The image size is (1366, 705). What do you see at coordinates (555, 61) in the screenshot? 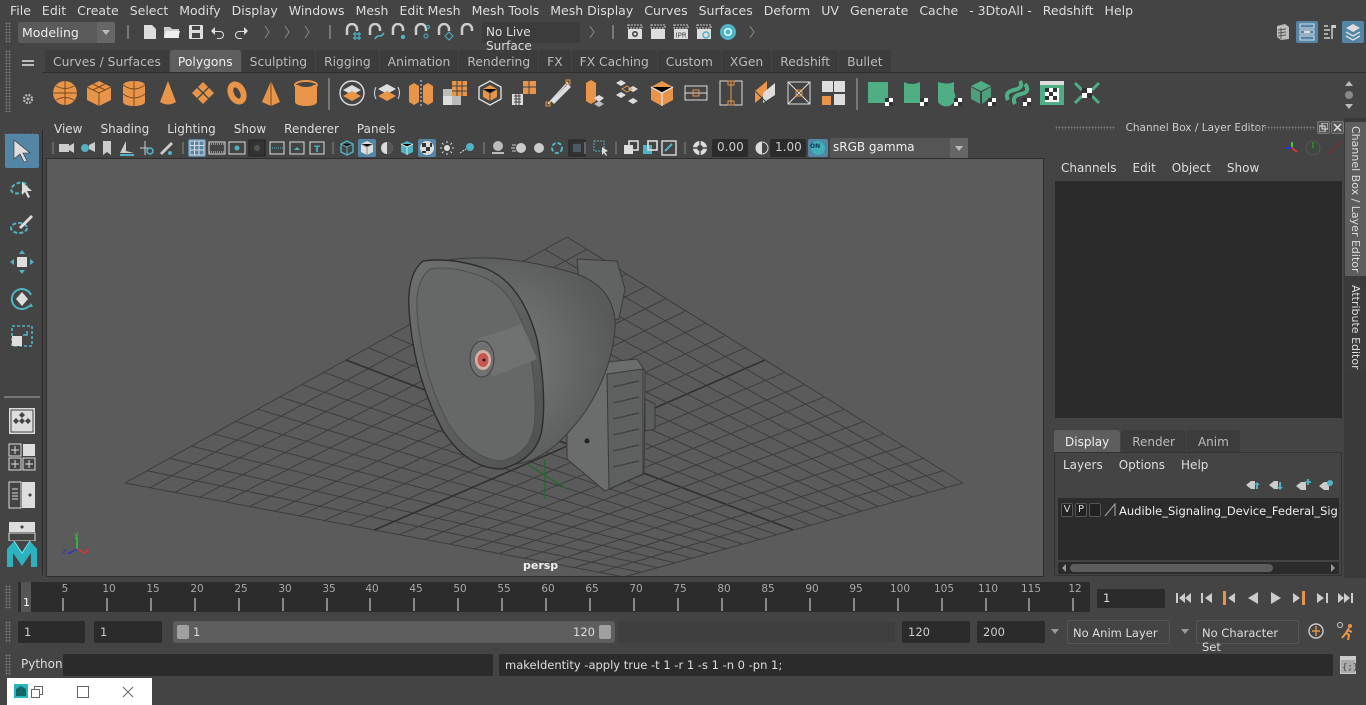
I see `shelf-tab-fx: FX` at bounding box center [555, 61].